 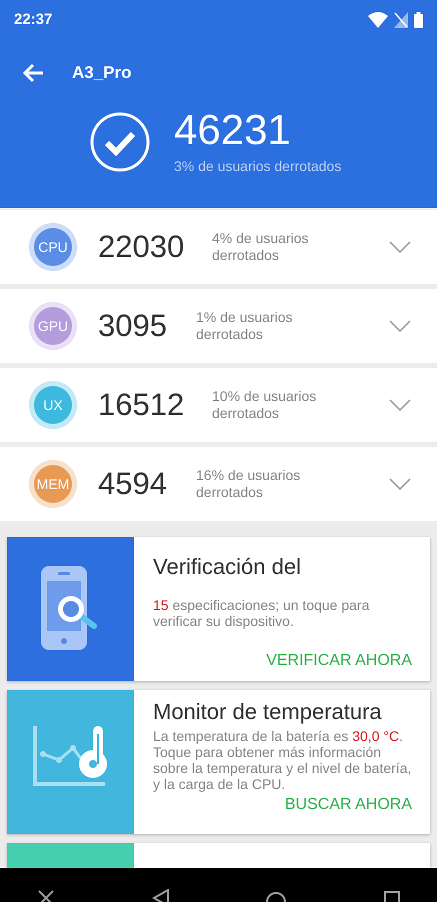 I want to click on wifi-icon, so click(x=378, y=20).